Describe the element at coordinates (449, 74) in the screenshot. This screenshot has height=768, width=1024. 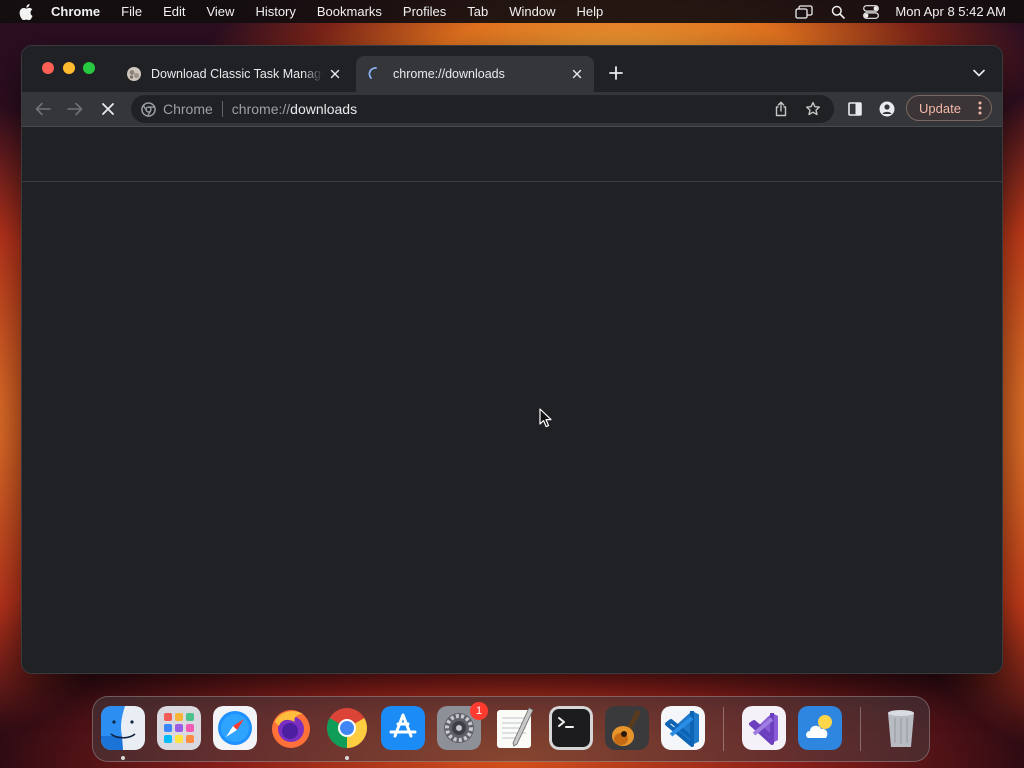
I see `tab-title: chrome://downloads` at that location.